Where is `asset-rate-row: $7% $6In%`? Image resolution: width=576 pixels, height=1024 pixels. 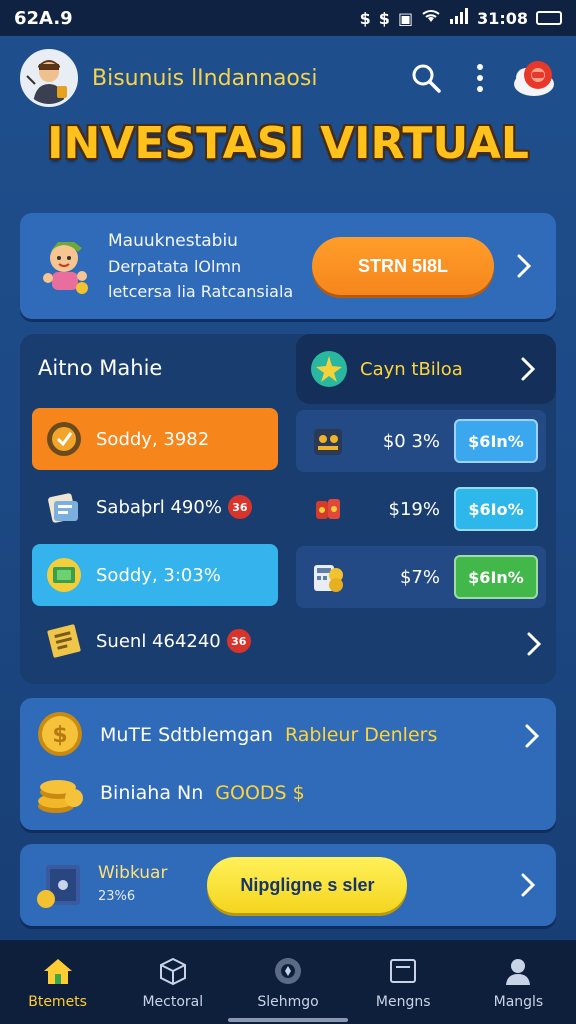 asset-rate-row: $7% $6In% is located at coordinates (421, 577).